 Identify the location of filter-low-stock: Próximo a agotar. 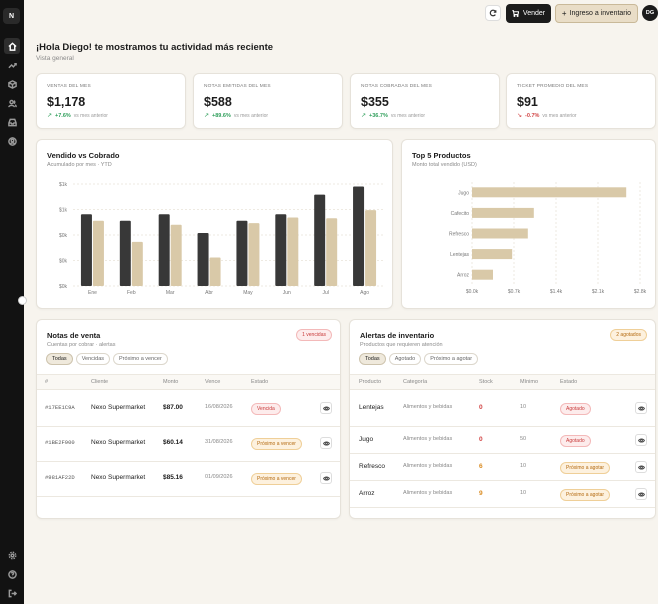
(451, 359).